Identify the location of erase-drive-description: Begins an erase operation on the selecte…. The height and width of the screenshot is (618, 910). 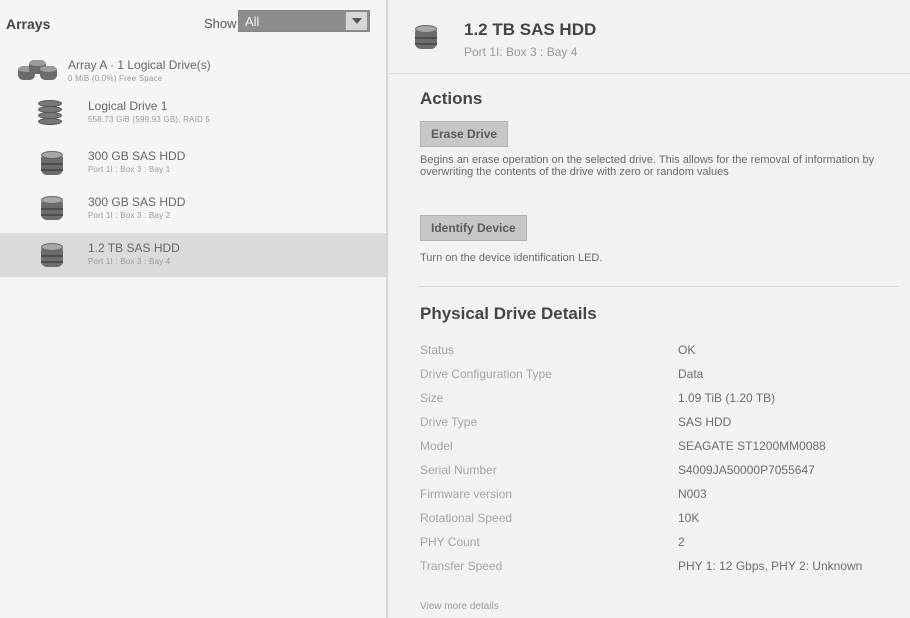
(647, 166).